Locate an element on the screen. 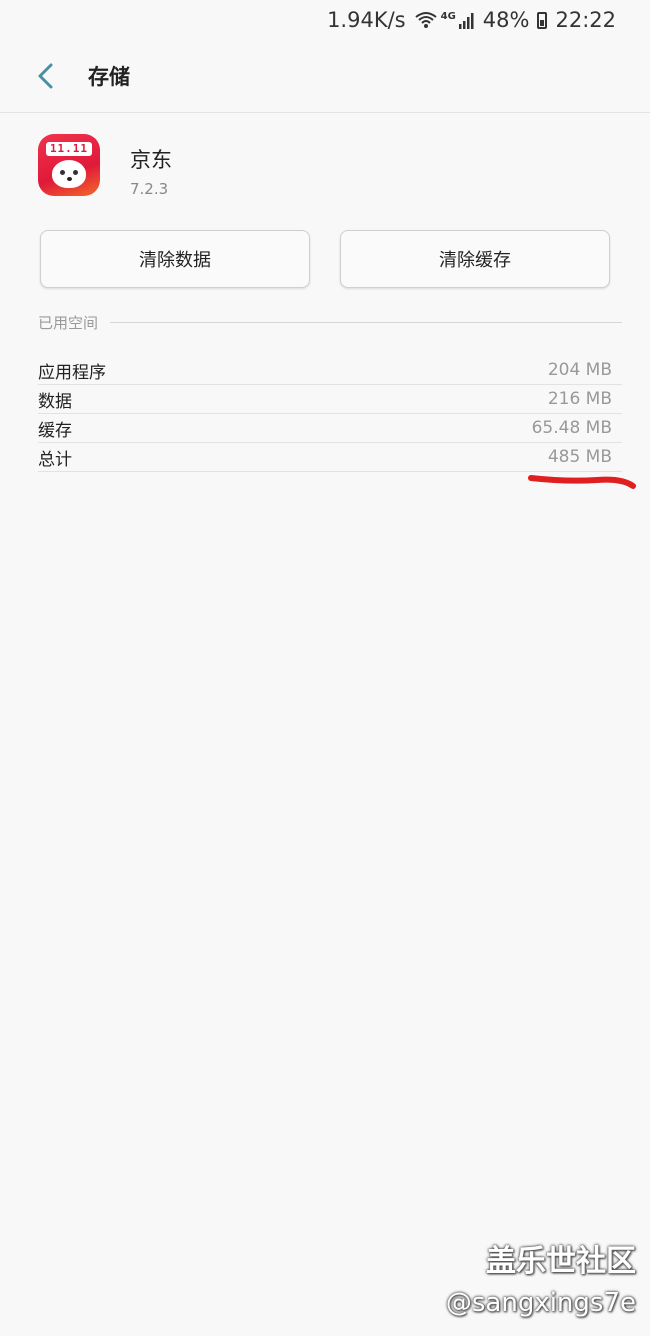 The width and height of the screenshot is (650, 1336). clear-cache-button: 清除缓存 is located at coordinates (475, 259).